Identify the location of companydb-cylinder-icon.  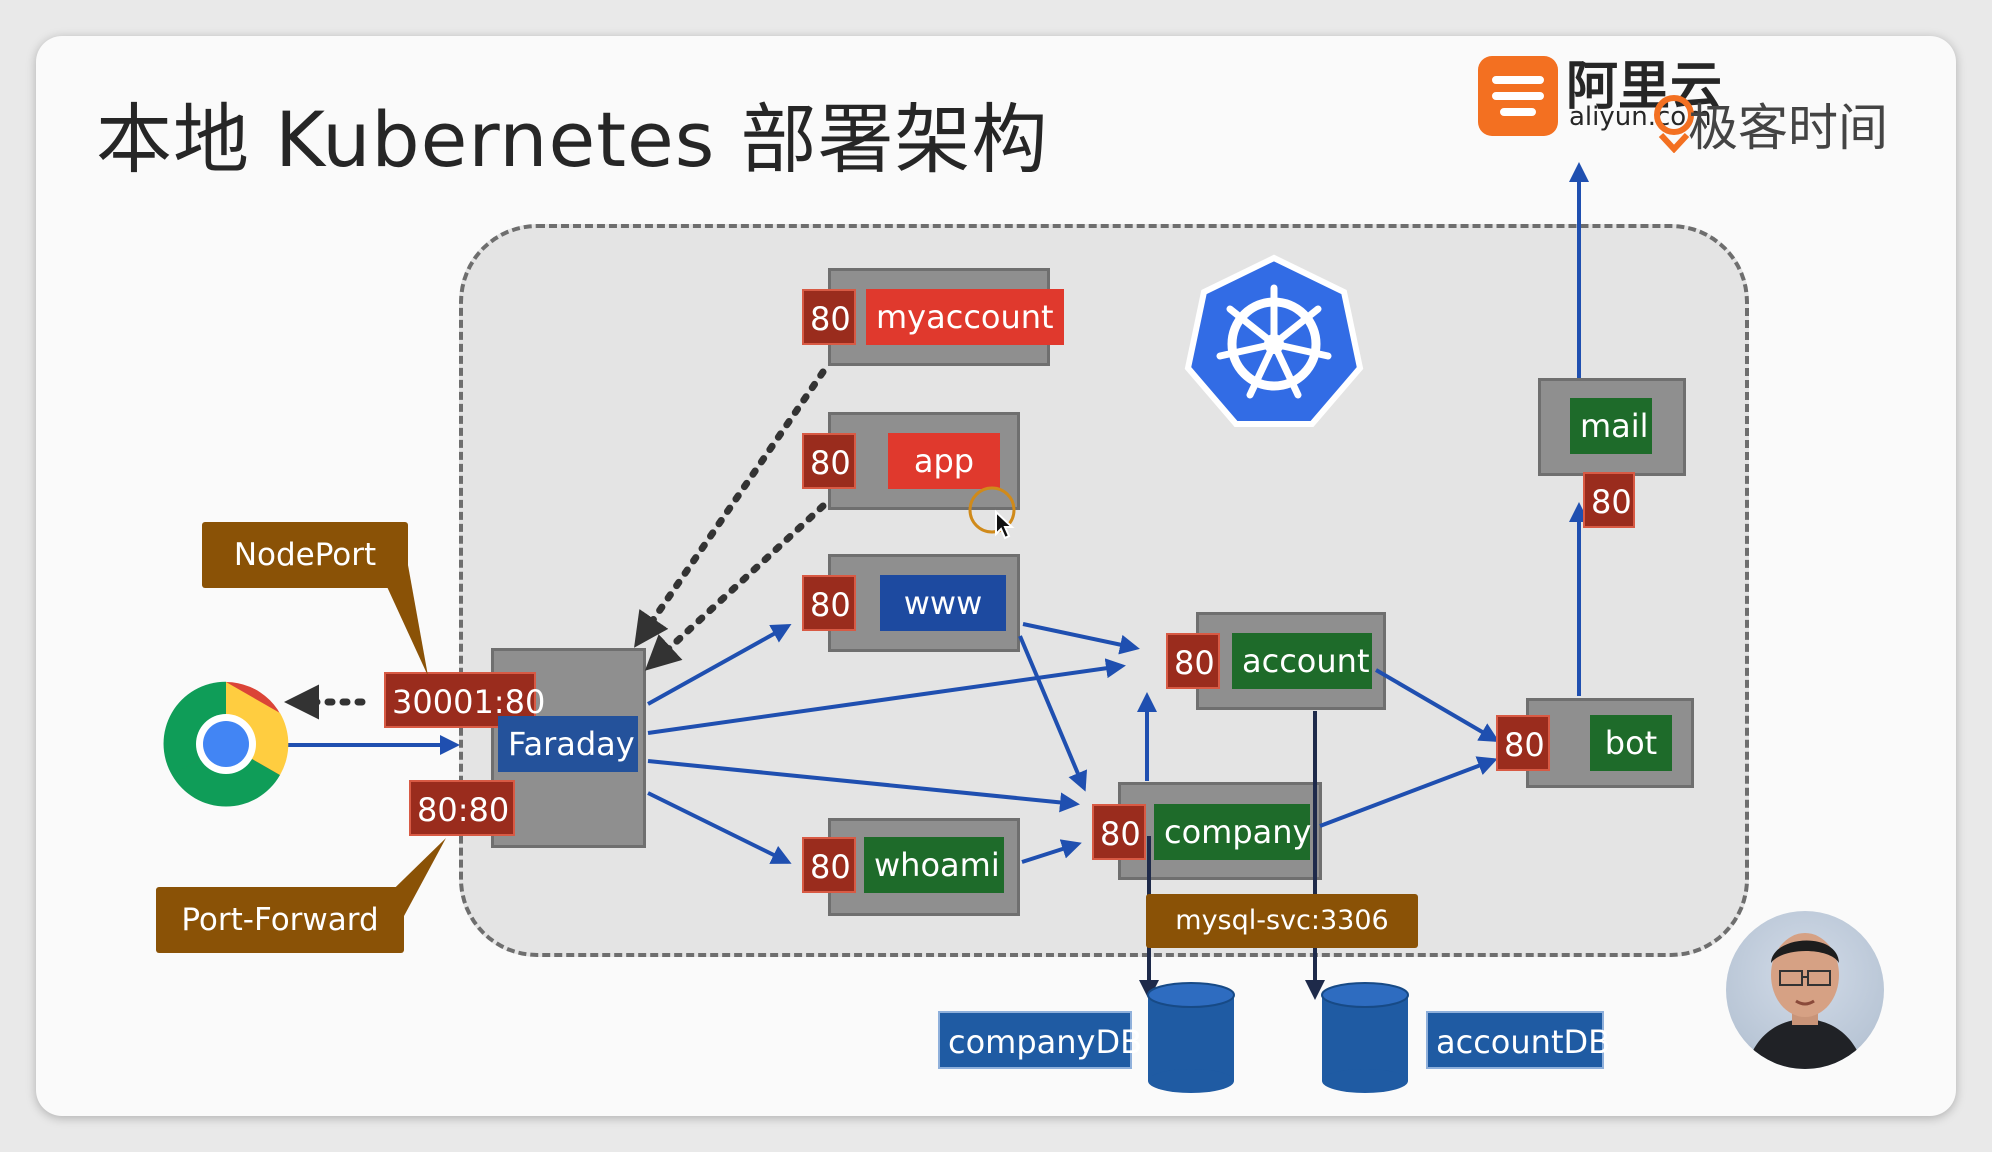
(1191, 1037).